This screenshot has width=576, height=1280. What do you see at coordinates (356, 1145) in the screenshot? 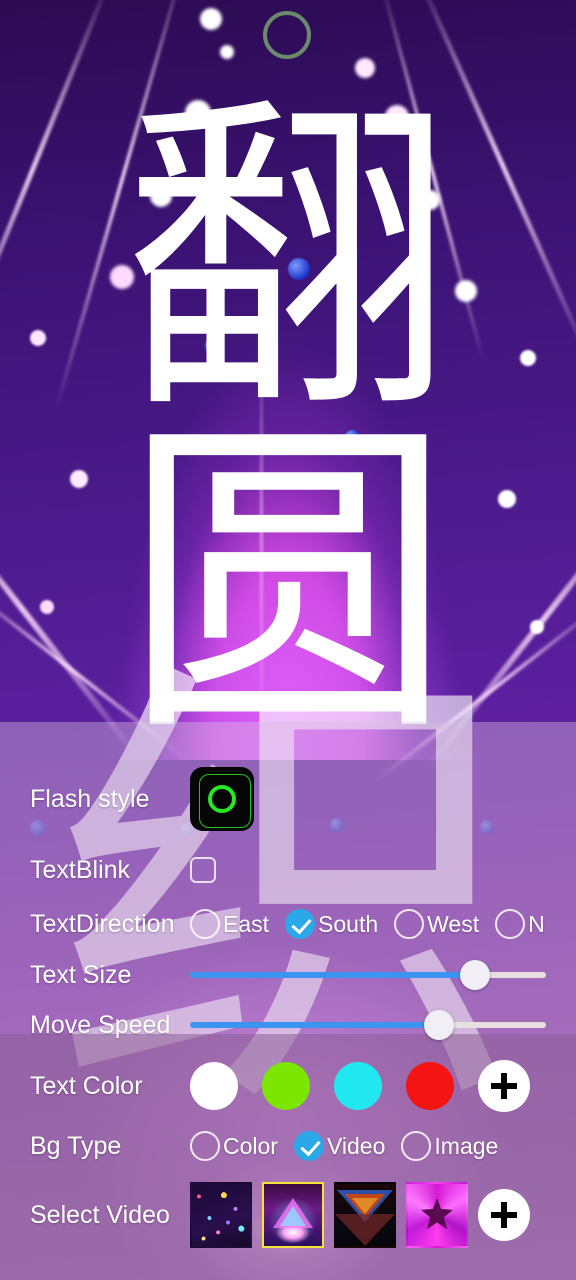
I see `radio-label-bg-video: Video` at bounding box center [356, 1145].